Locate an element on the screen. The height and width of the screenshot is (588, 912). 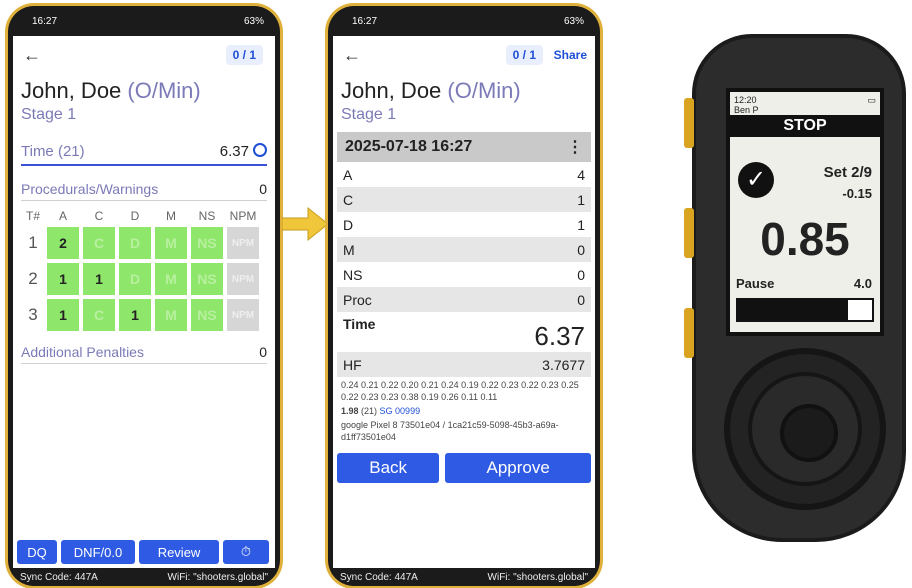
timer-time: 0.85 is located at coordinates (805, 239).